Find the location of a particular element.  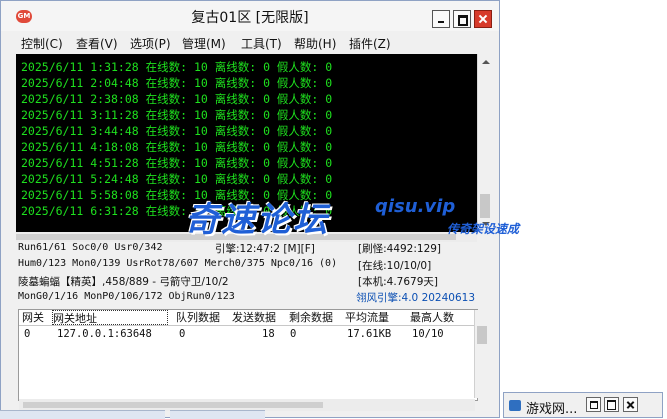

restore-button is located at coordinates (593, 404).